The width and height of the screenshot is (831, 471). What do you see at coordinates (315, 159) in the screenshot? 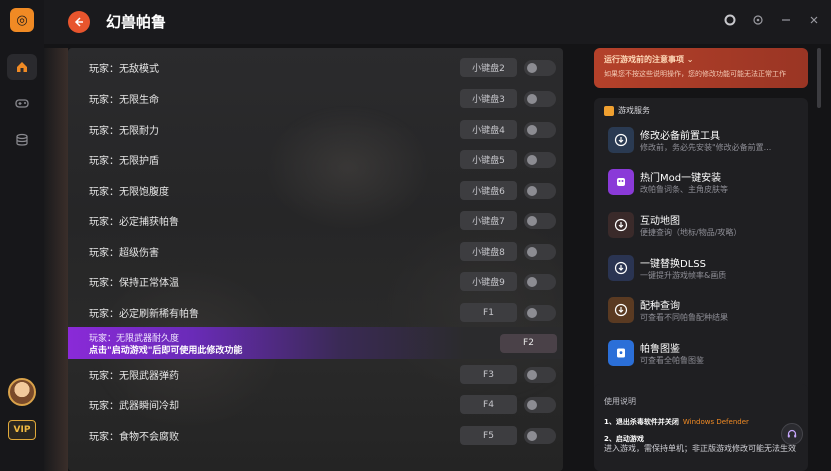
I see `cheat-row: 玩家：无限护盾 小键盘5` at bounding box center [315, 159].